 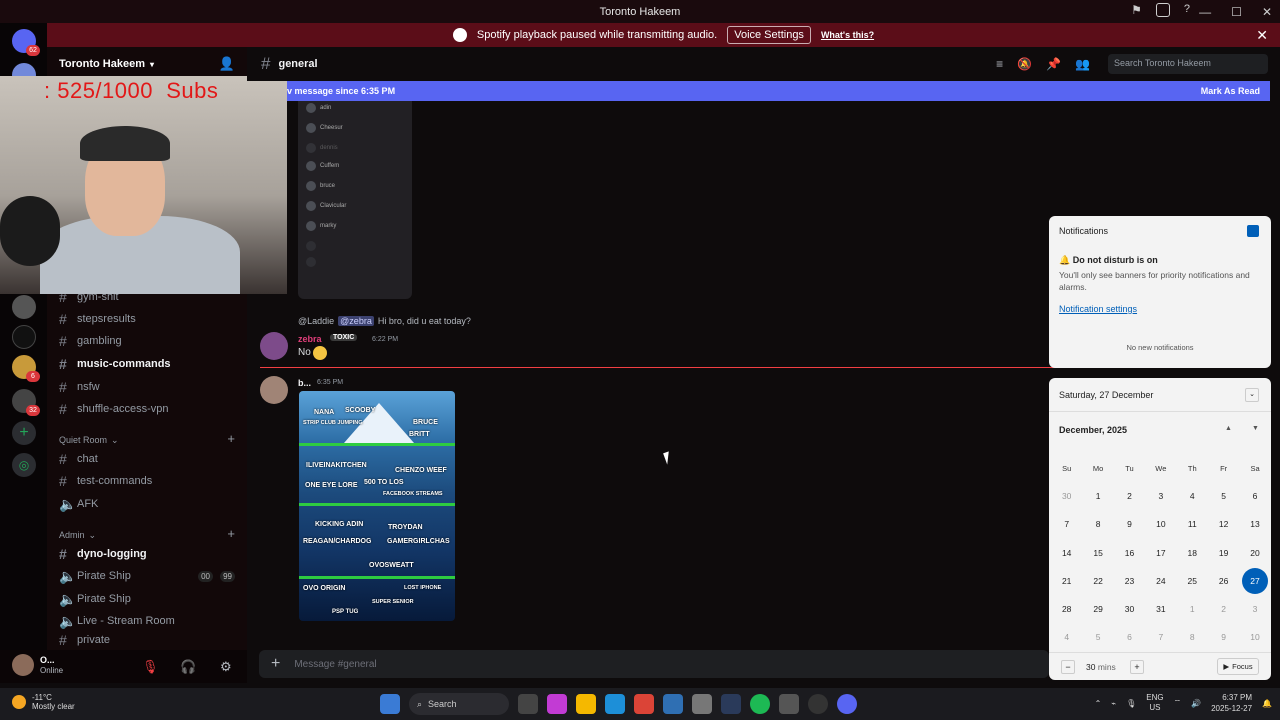 What do you see at coordinates (77, 535) in the screenshot?
I see `category-admin: Admin ⌄` at bounding box center [77, 535].